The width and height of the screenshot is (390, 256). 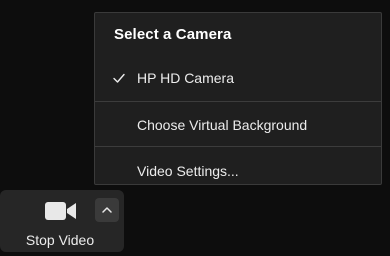 I want to click on menu-item-hp-hd-camera: HP HD Camera, so click(x=238, y=78).